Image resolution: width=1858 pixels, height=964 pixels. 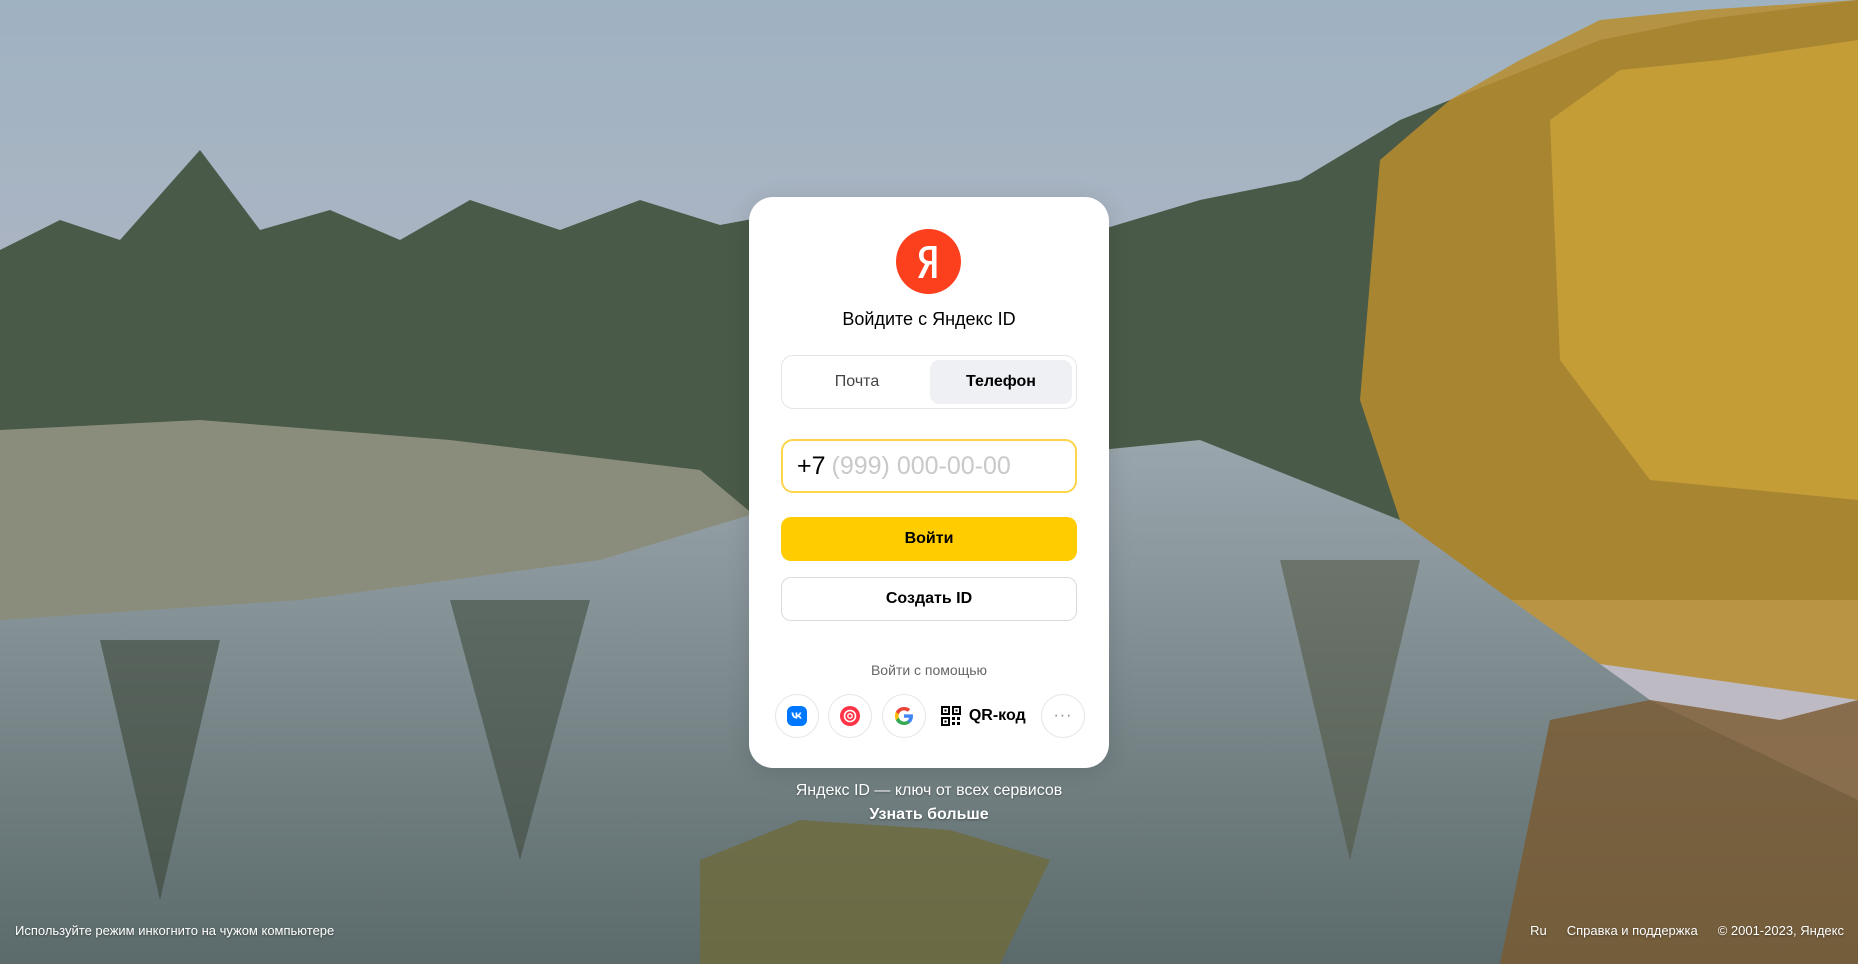 What do you see at coordinates (929, 790) in the screenshot?
I see `tagline: Яндекс ID — ключ от всех сервисов` at bounding box center [929, 790].